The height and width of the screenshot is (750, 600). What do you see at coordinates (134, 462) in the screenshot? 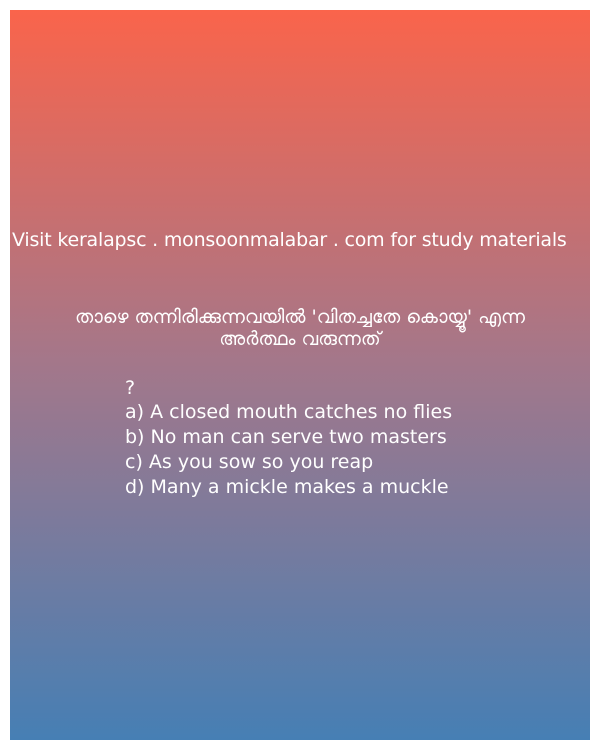
I see `option-letter: c)` at bounding box center [134, 462].